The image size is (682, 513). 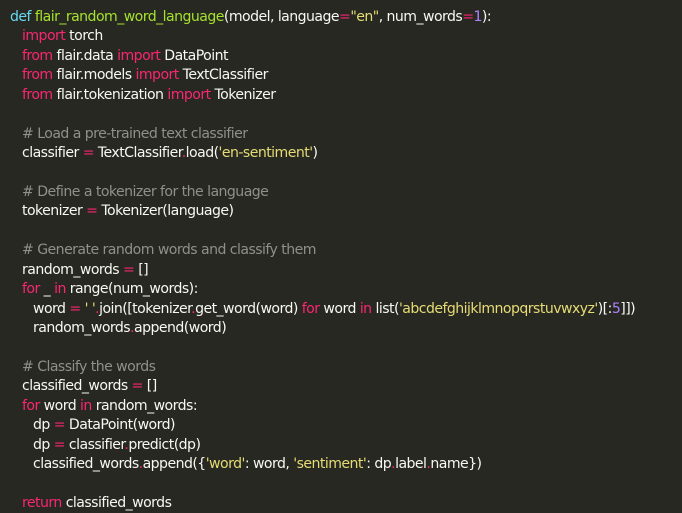 I want to click on keyword-return: return, so click(x=42, y=502).